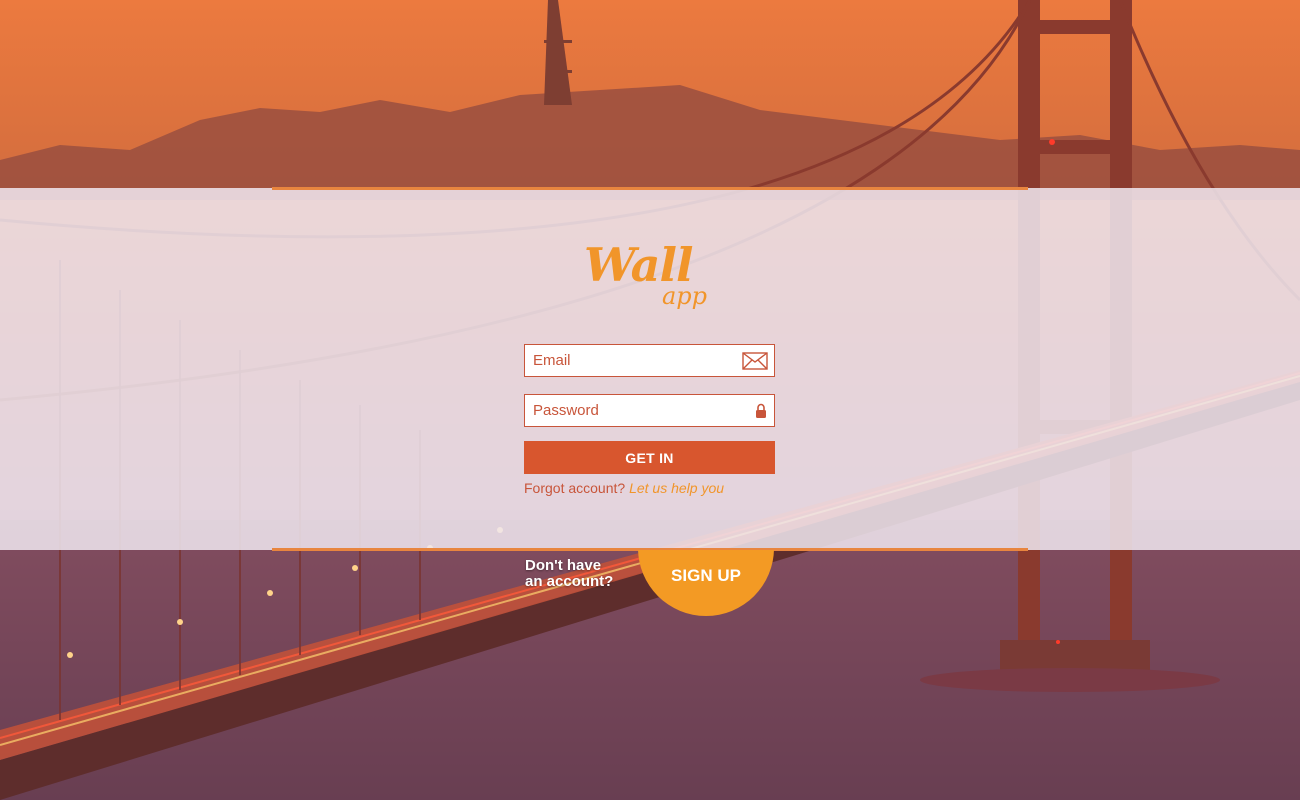  I want to click on sign-up-label: SIGN UP, so click(706, 575).